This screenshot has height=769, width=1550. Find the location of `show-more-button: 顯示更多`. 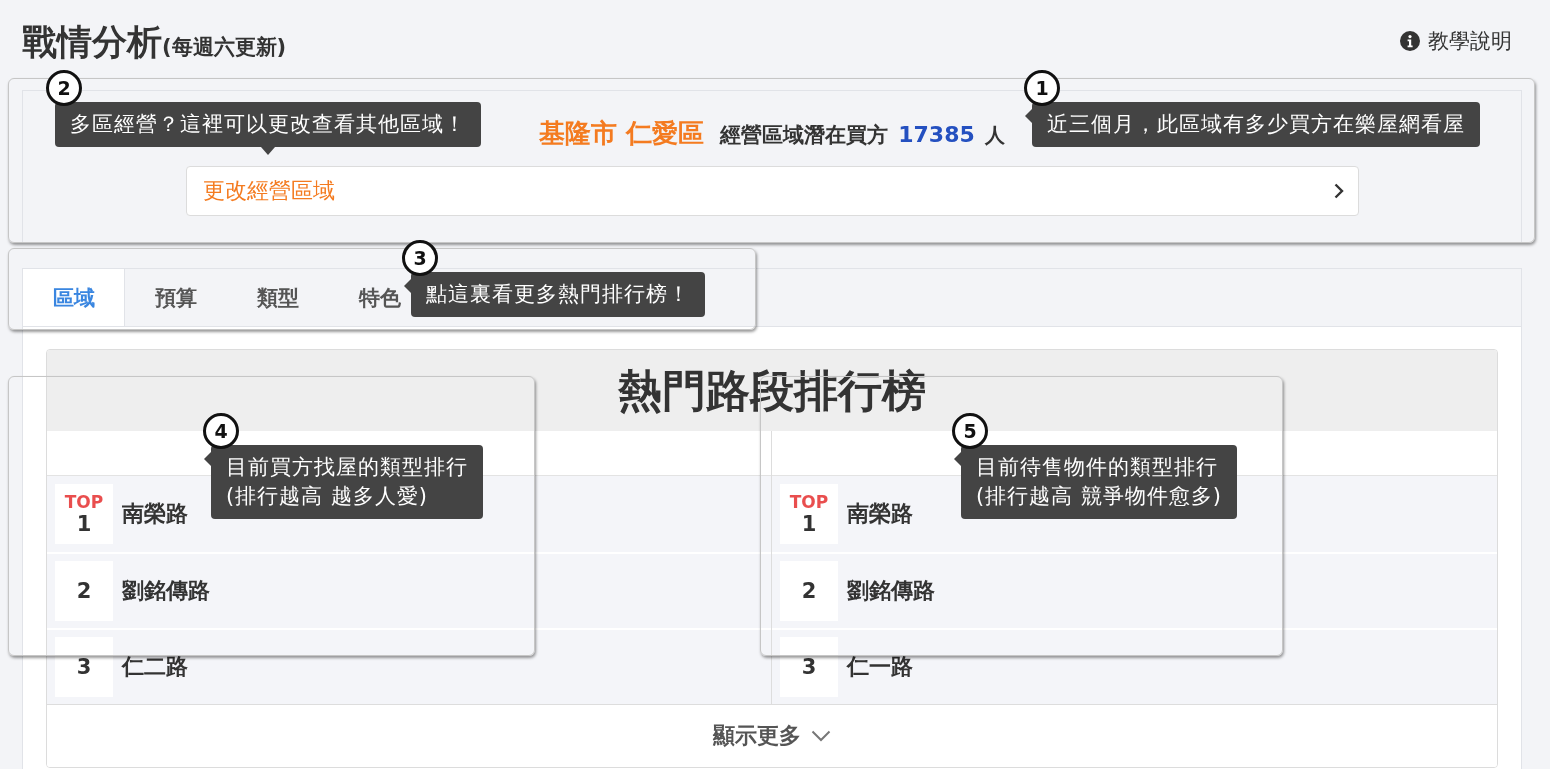

show-more-button: 顯示更多 is located at coordinates (772, 736).